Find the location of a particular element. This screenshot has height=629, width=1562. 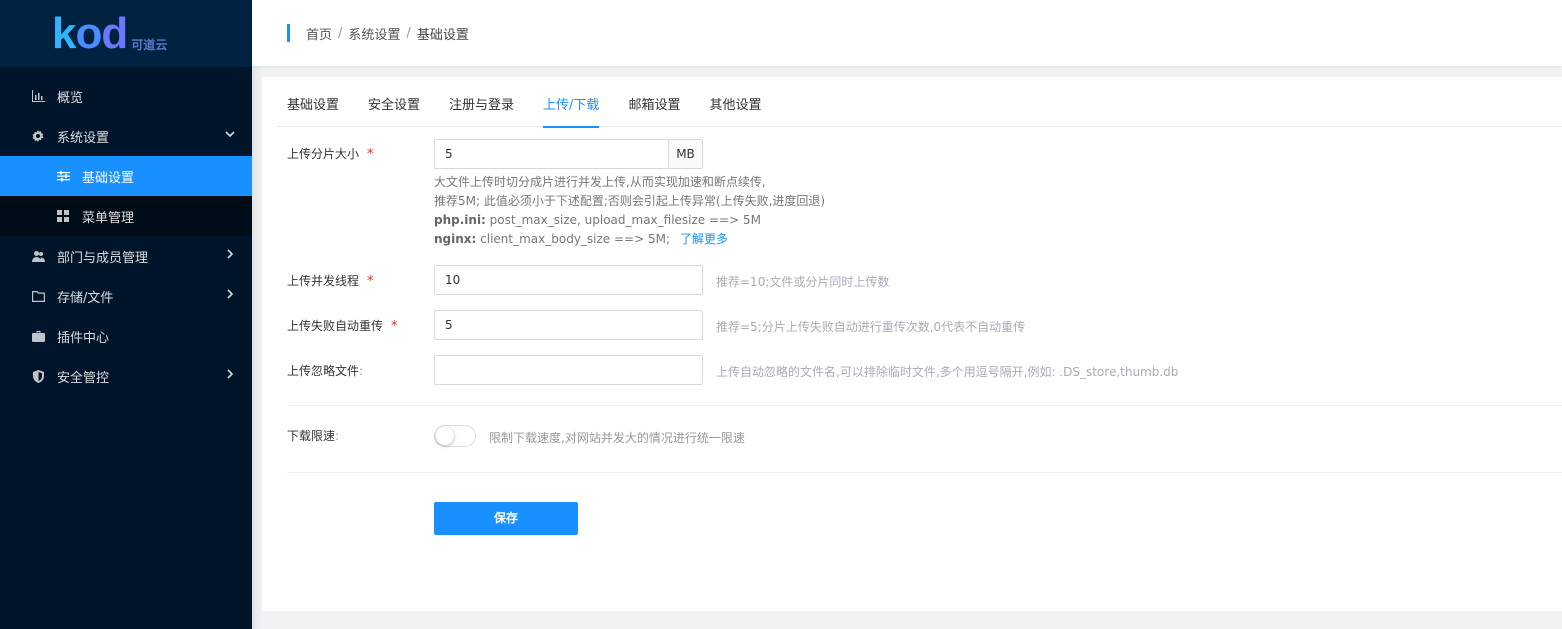

sidebar-item-menu-management: 菜单管理 is located at coordinates (126, 216).